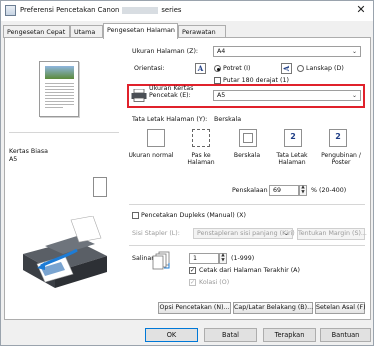 This screenshot has width=374, height=346. What do you see at coordinates (217, 80) in the screenshot?
I see `rotate-180-checkbox` at bounding box center [217, 80].